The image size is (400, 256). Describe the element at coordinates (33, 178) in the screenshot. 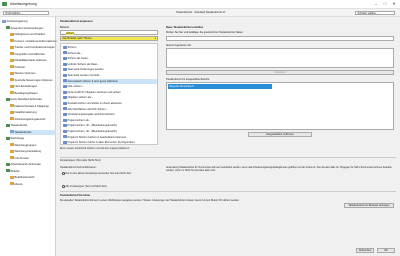

I see `tree-item: Befehlsübersicht` at that location.